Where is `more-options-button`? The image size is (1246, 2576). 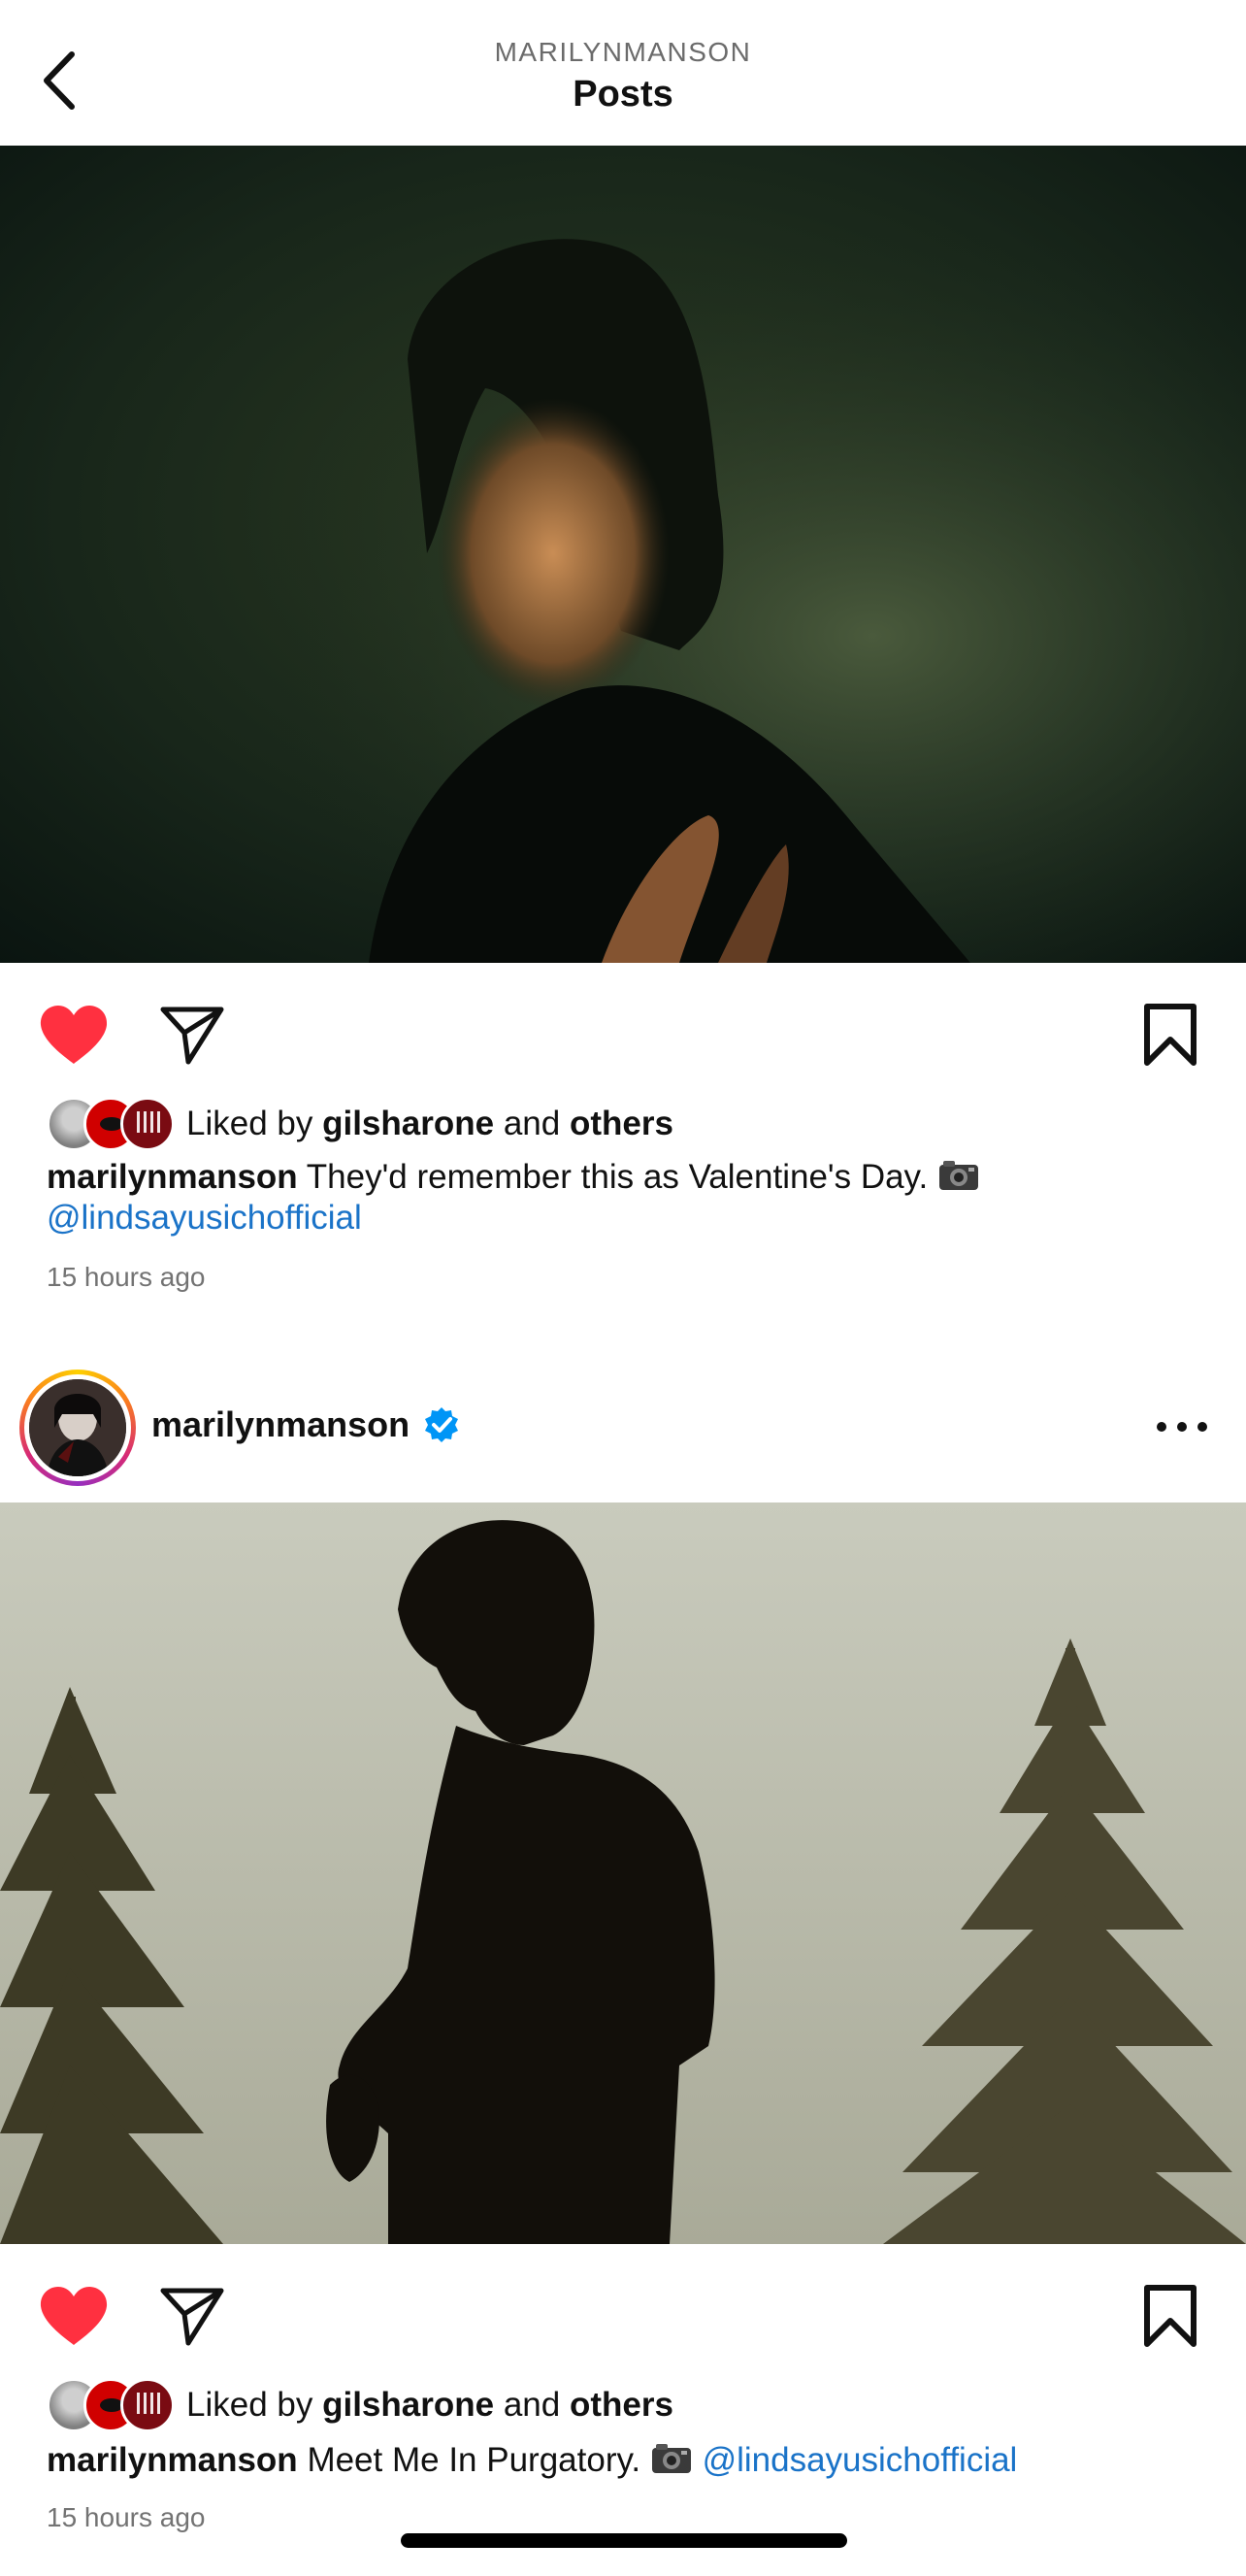 more-options-button is located at coordinates (1182, 1427).